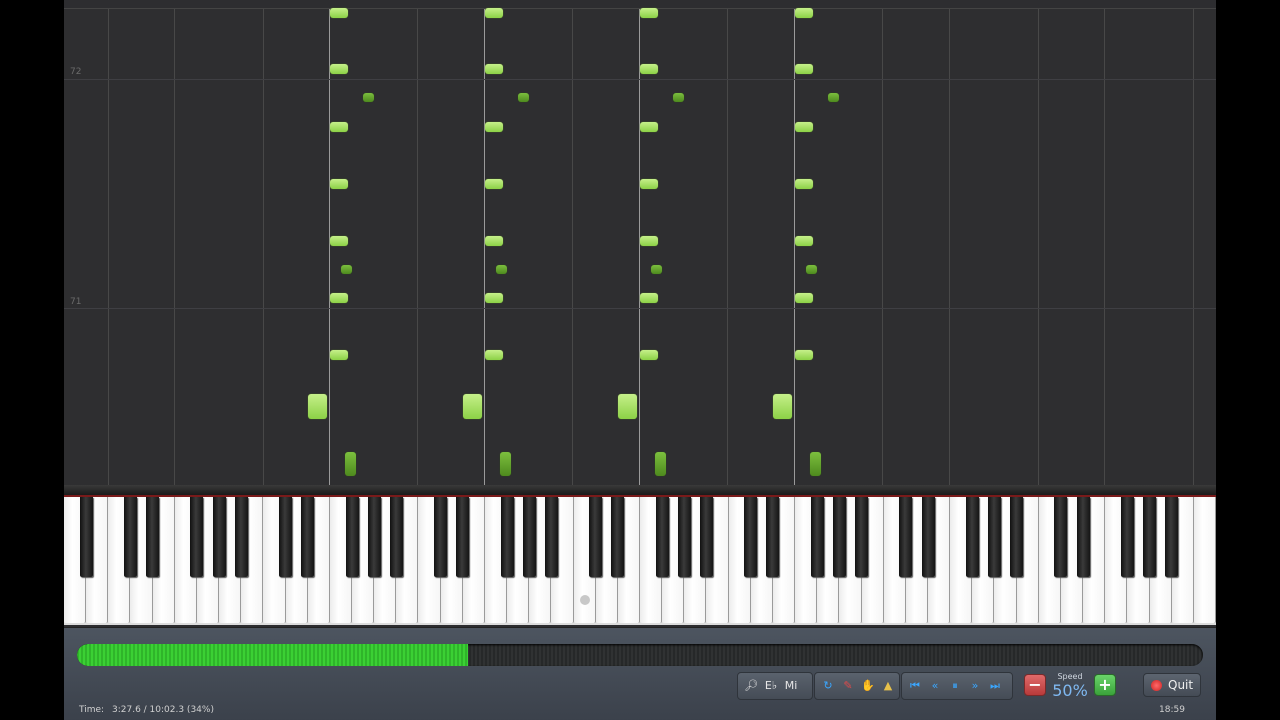  I want to click on pencil-icon: ✎, so click(848, 686).